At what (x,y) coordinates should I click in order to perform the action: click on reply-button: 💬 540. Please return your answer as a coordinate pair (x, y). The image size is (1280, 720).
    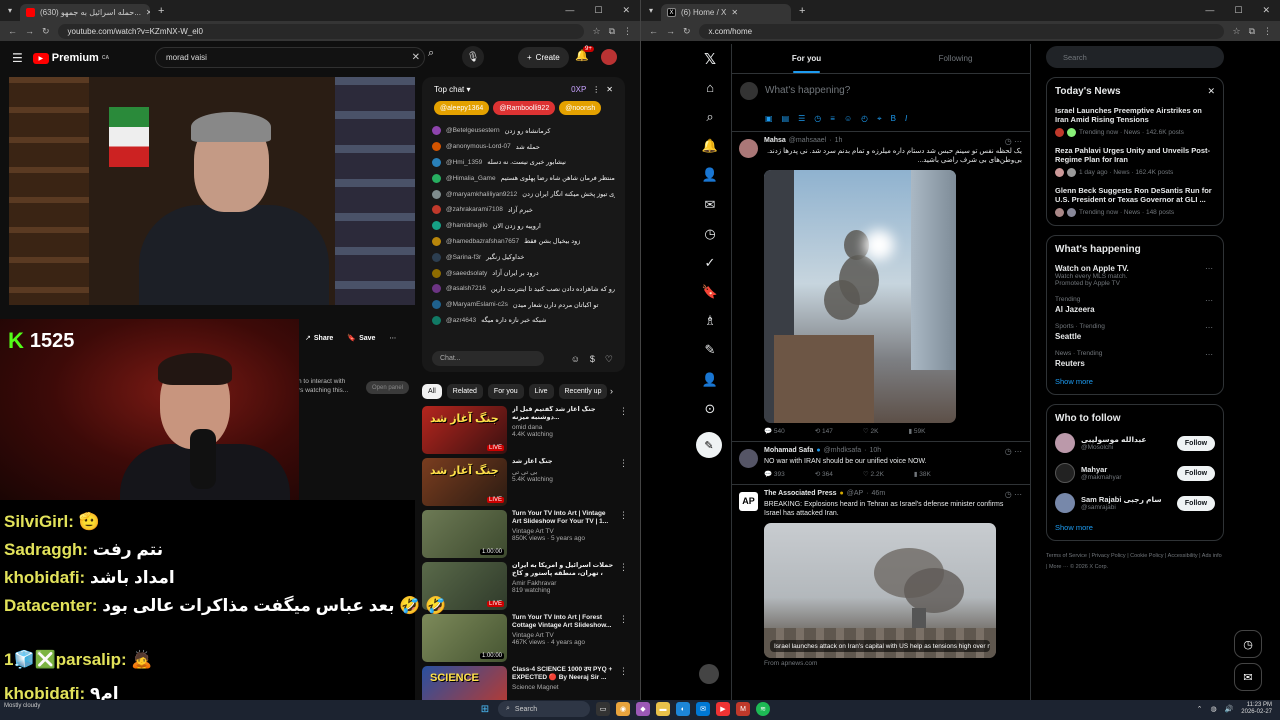
    Looking at the image, I should click on (774, 431).